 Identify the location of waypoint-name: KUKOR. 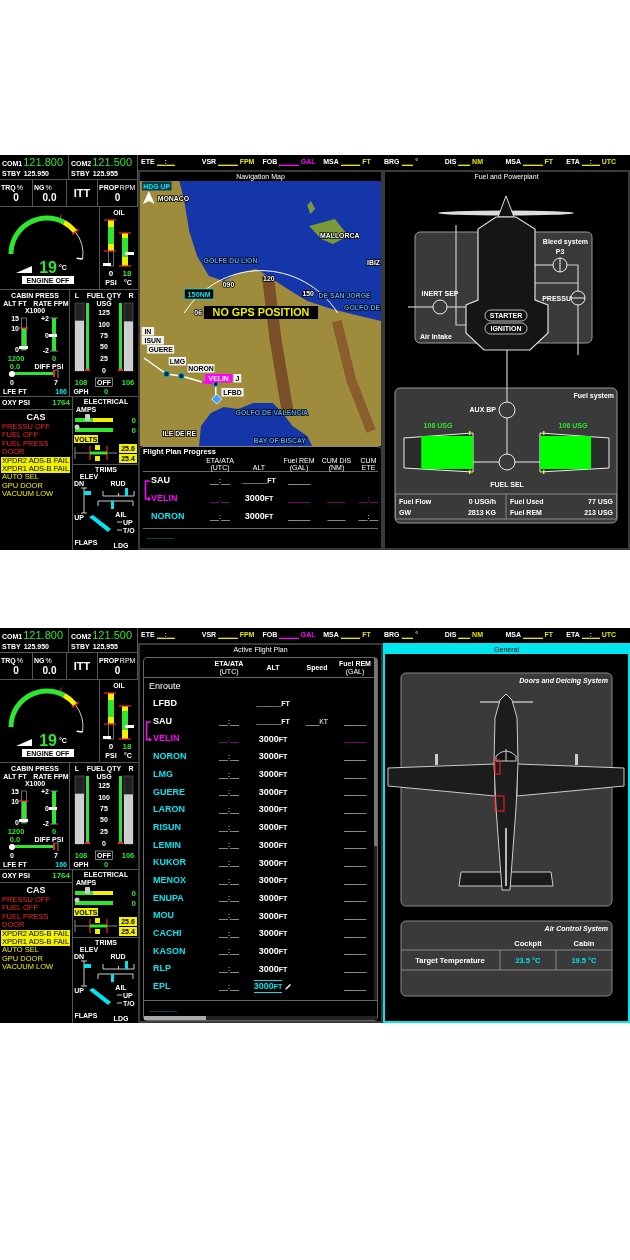
(177, 863).